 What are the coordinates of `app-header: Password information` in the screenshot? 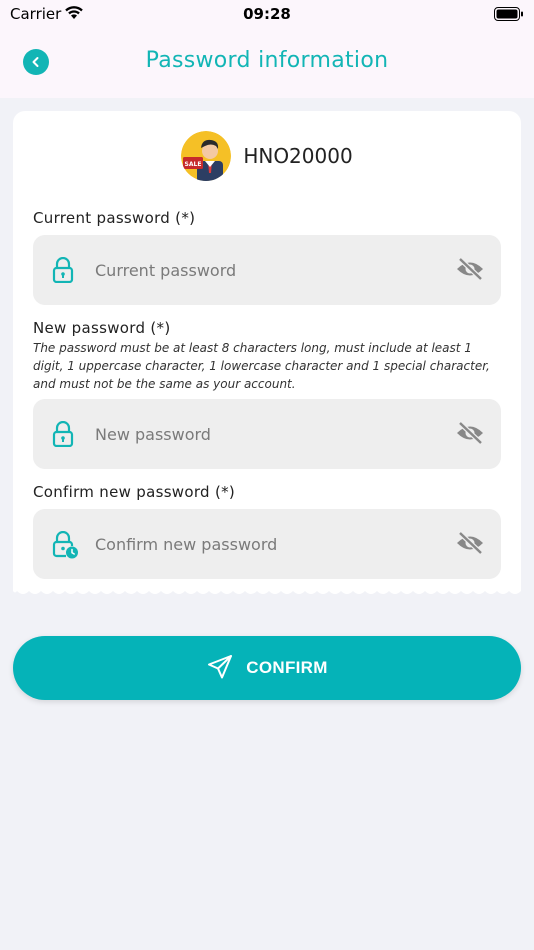 It's located at (267, 64).